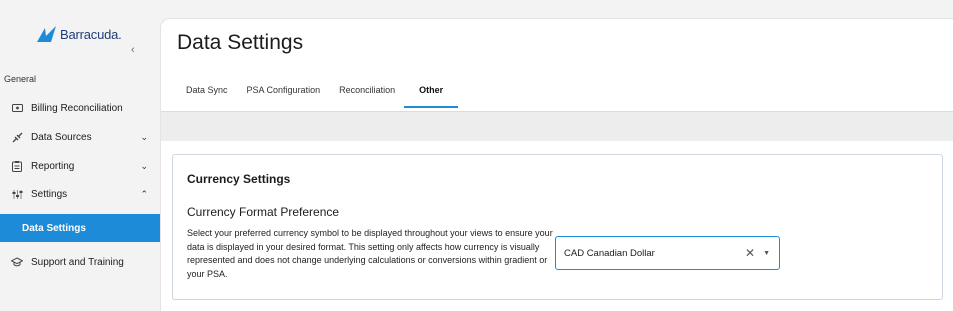  Describe the element at coordinates (46, 34) in the screenshot. I see `barracuda-logo-icon` at that location.